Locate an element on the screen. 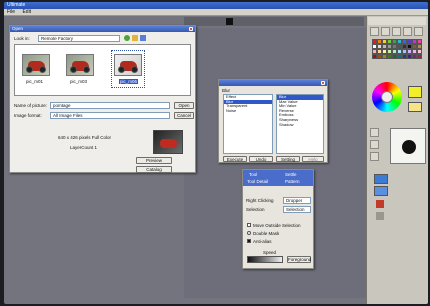 Image resolution: width=430 pixels, height=306 pixels. color-palette is located at coordinates (397, 49).